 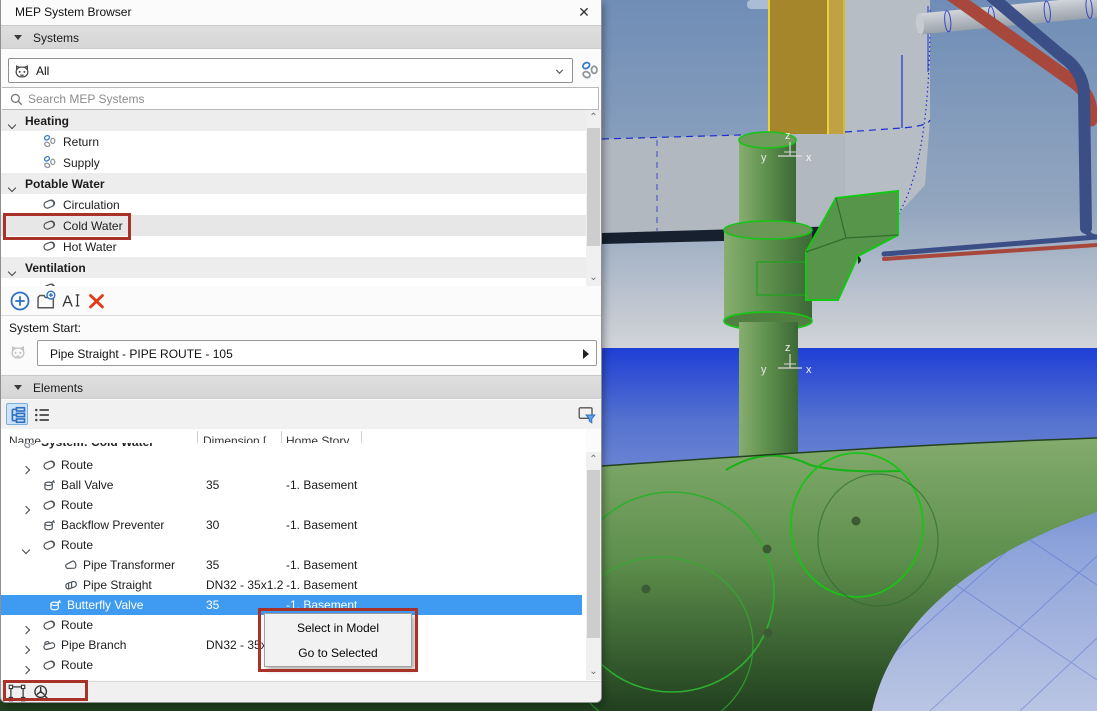 I want to click on tree-item-return: Return, so click(x=293, y=141).